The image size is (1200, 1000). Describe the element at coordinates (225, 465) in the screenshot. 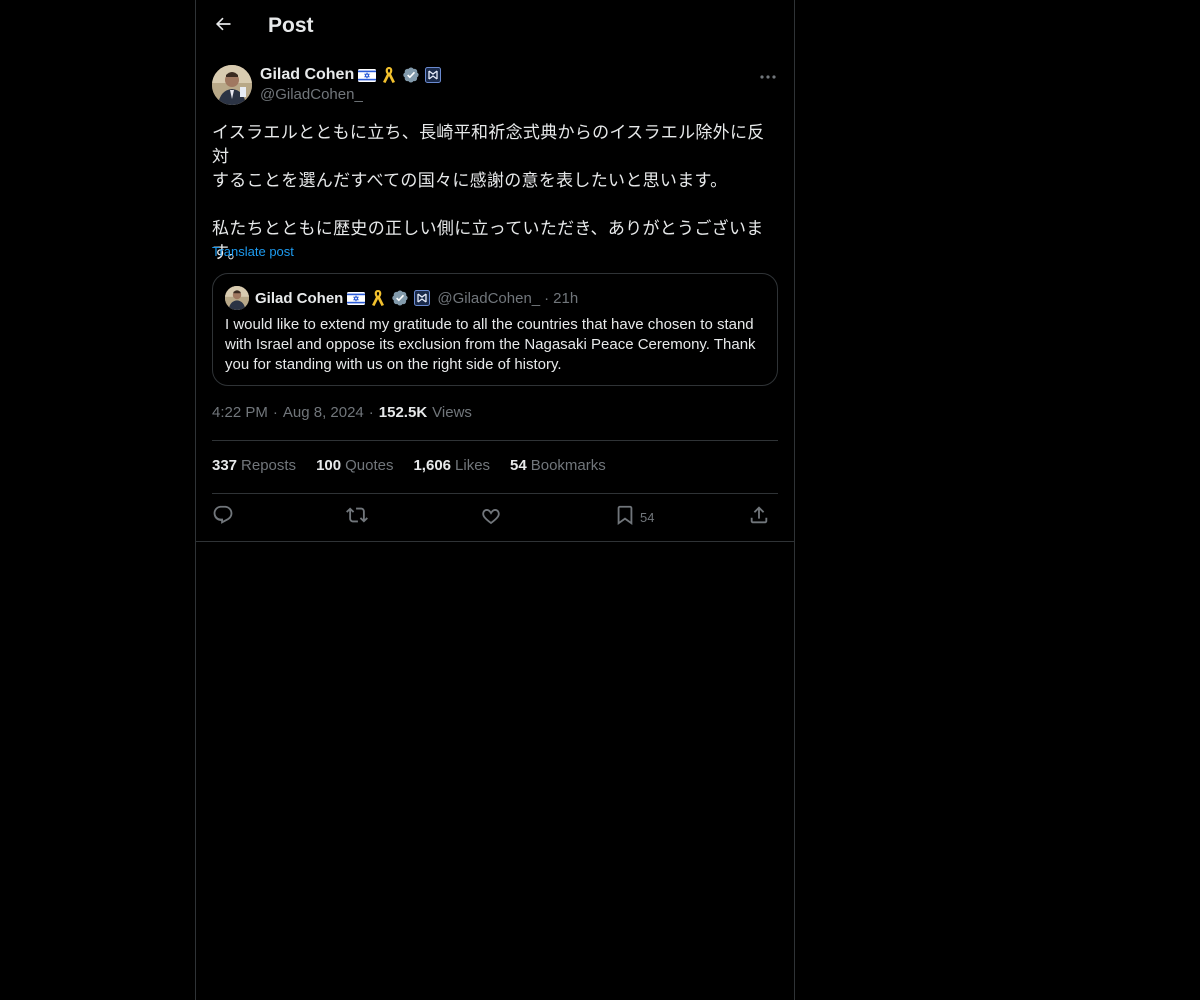

I see `reposts-count: 337` at that location.